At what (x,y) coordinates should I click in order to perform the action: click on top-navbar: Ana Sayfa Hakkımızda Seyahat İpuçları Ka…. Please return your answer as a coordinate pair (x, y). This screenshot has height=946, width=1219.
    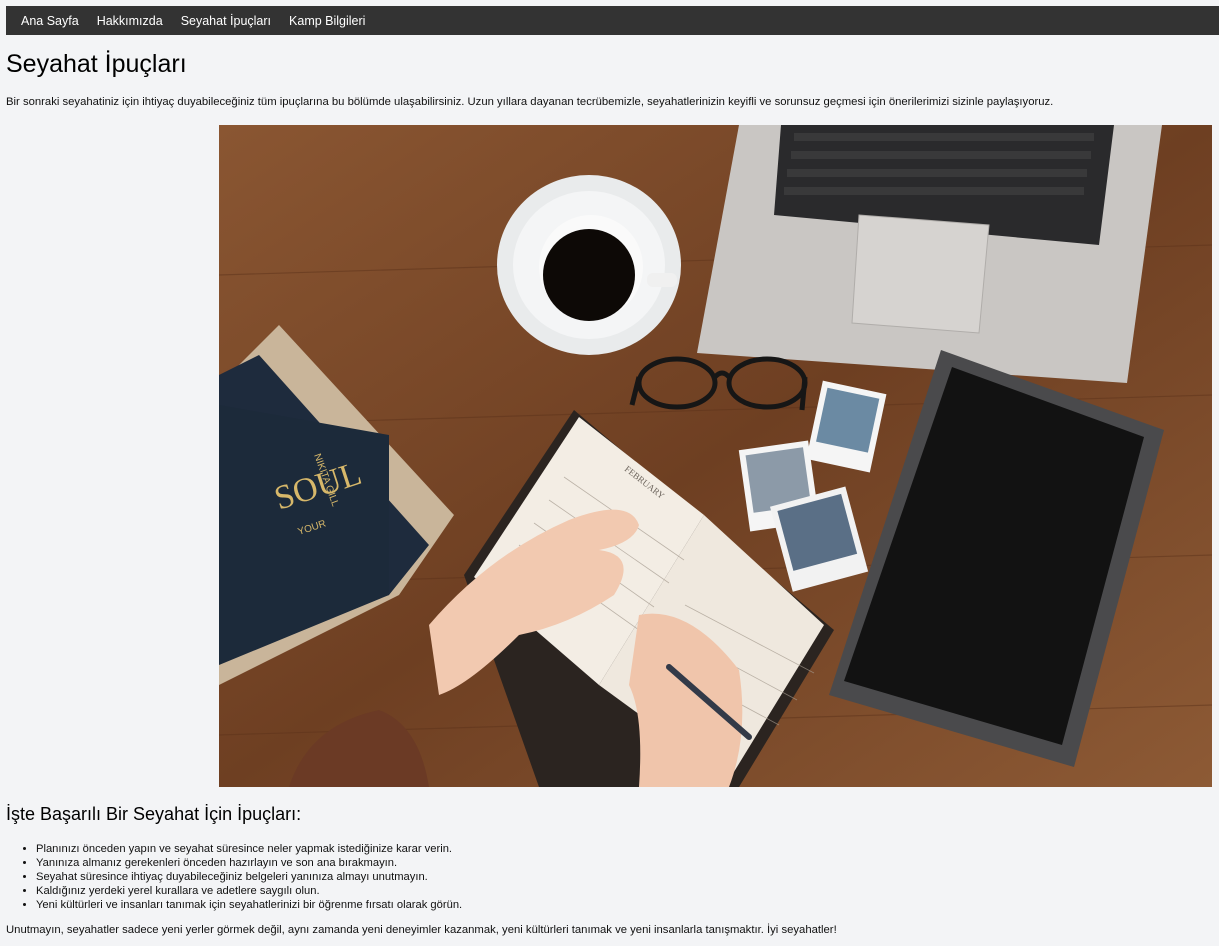
    Looking at the image, I should click on (612, 20).